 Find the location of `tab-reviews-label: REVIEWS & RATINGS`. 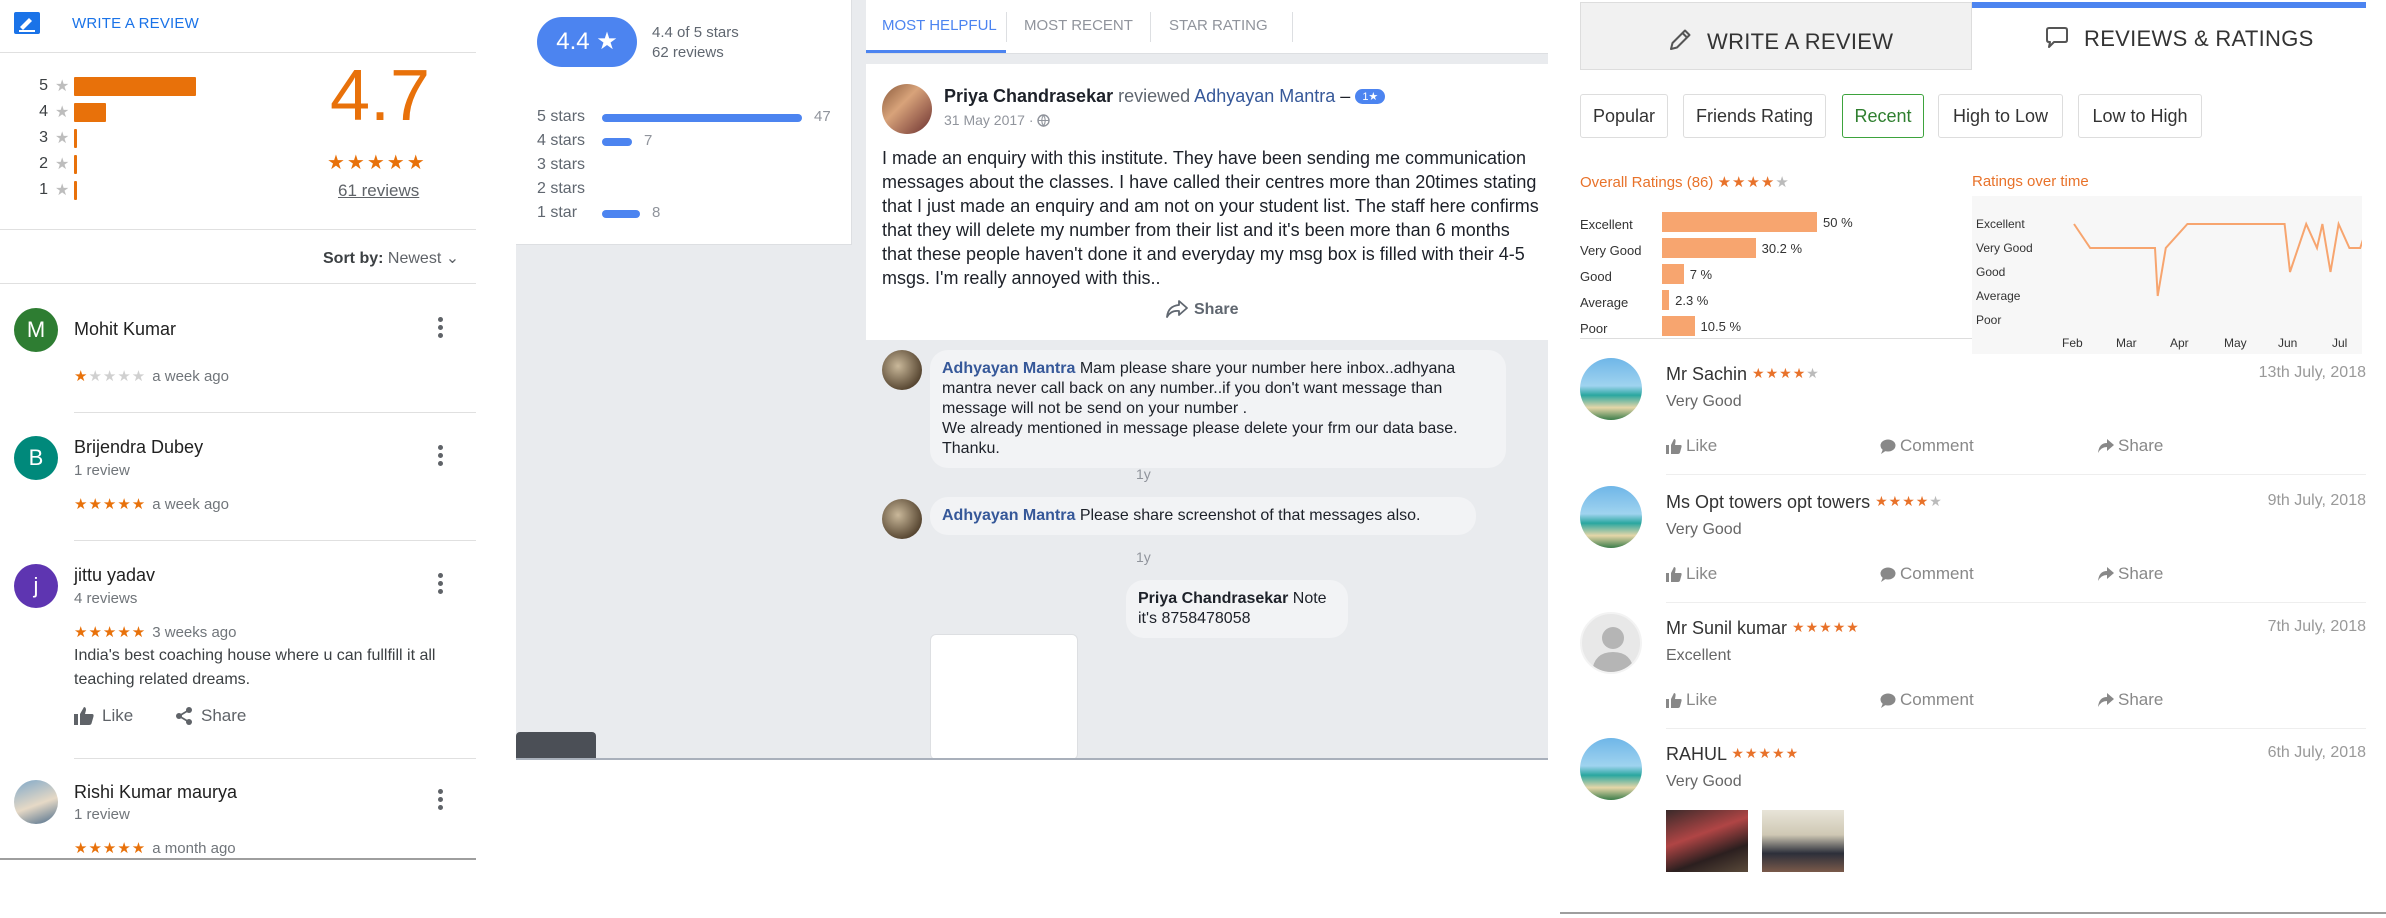

tab-reviews-label: REVIEWS & RATINGS is located at coordinates (2179, 39).